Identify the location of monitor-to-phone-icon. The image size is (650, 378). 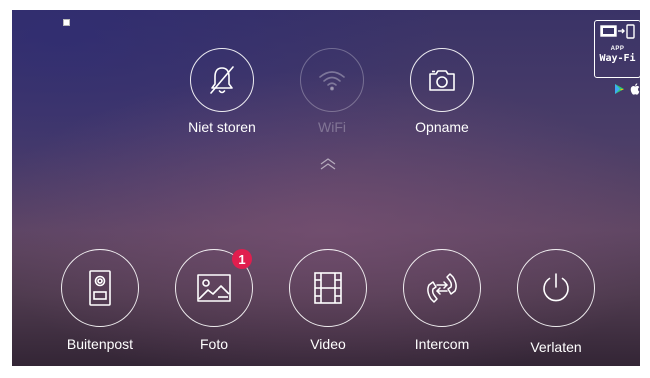
(617, 31).